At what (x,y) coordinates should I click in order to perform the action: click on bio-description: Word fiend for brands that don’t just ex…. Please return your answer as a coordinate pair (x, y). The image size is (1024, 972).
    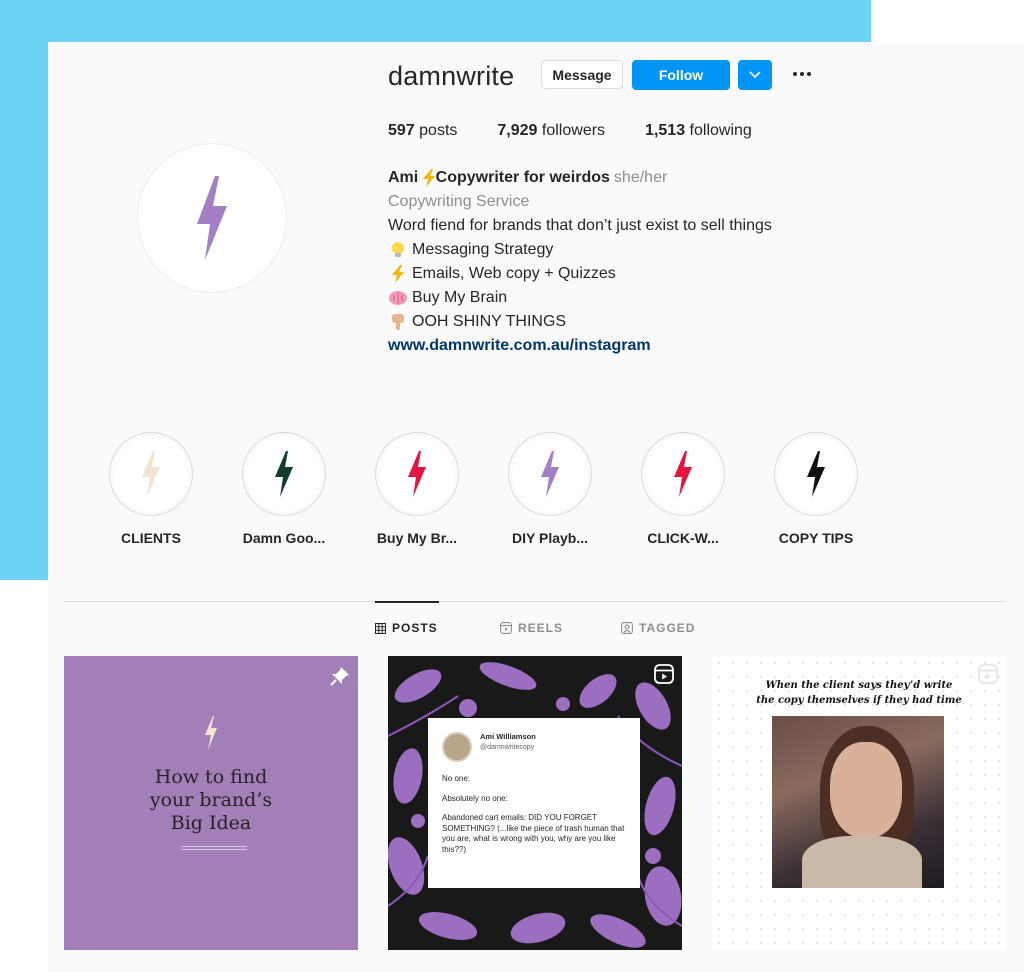
    Looking at the image, I should click on (580, 225).